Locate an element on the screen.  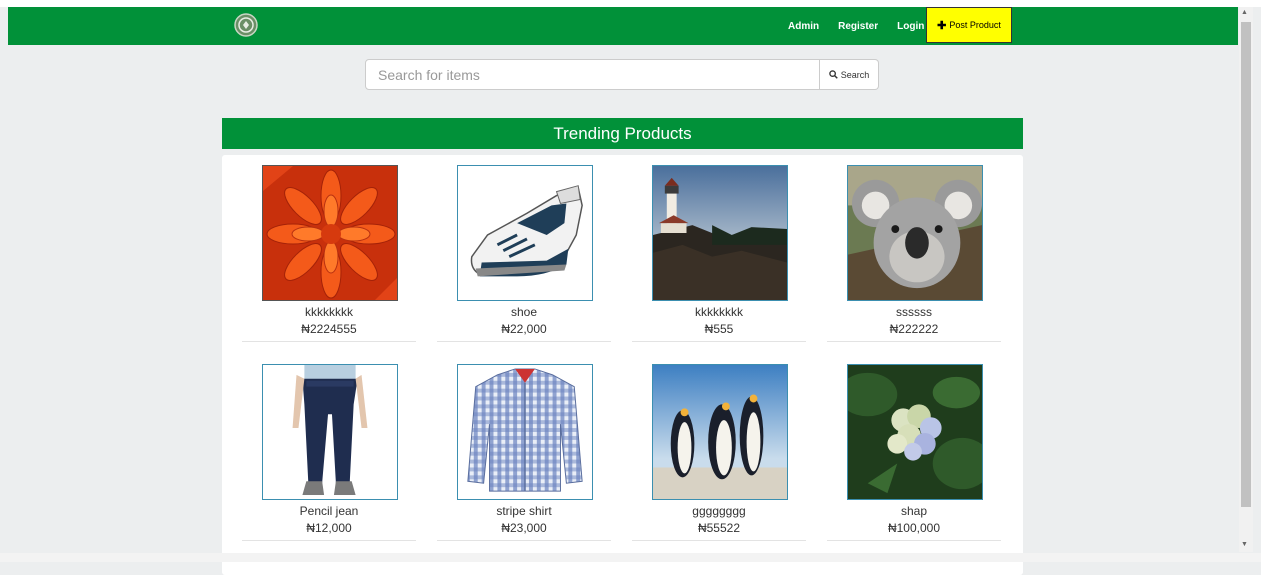
site-logo-icon is located at coordinates (246, 25).